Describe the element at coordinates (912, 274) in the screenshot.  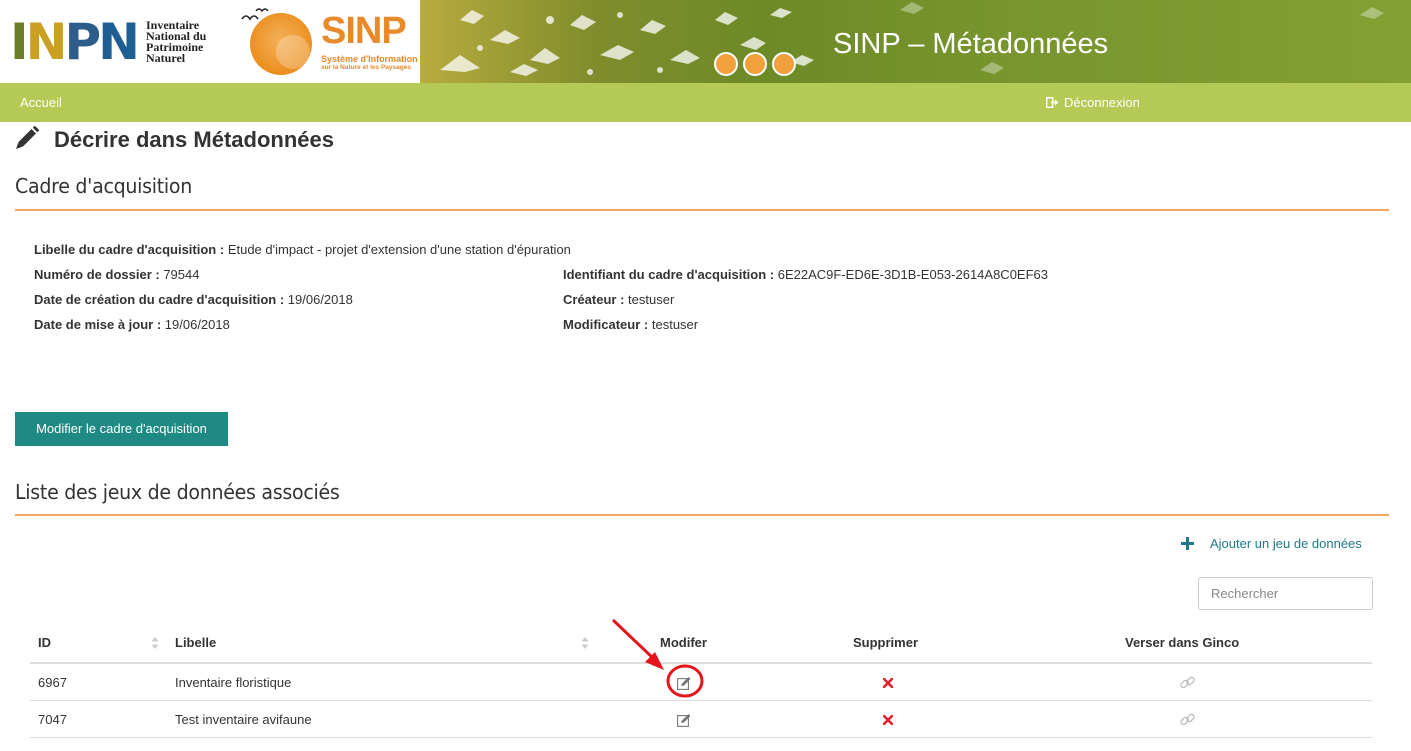
I see `field-value: 6E22AC9F-ED6E-3D1B-E053-2614A8C0EF63` at that location.